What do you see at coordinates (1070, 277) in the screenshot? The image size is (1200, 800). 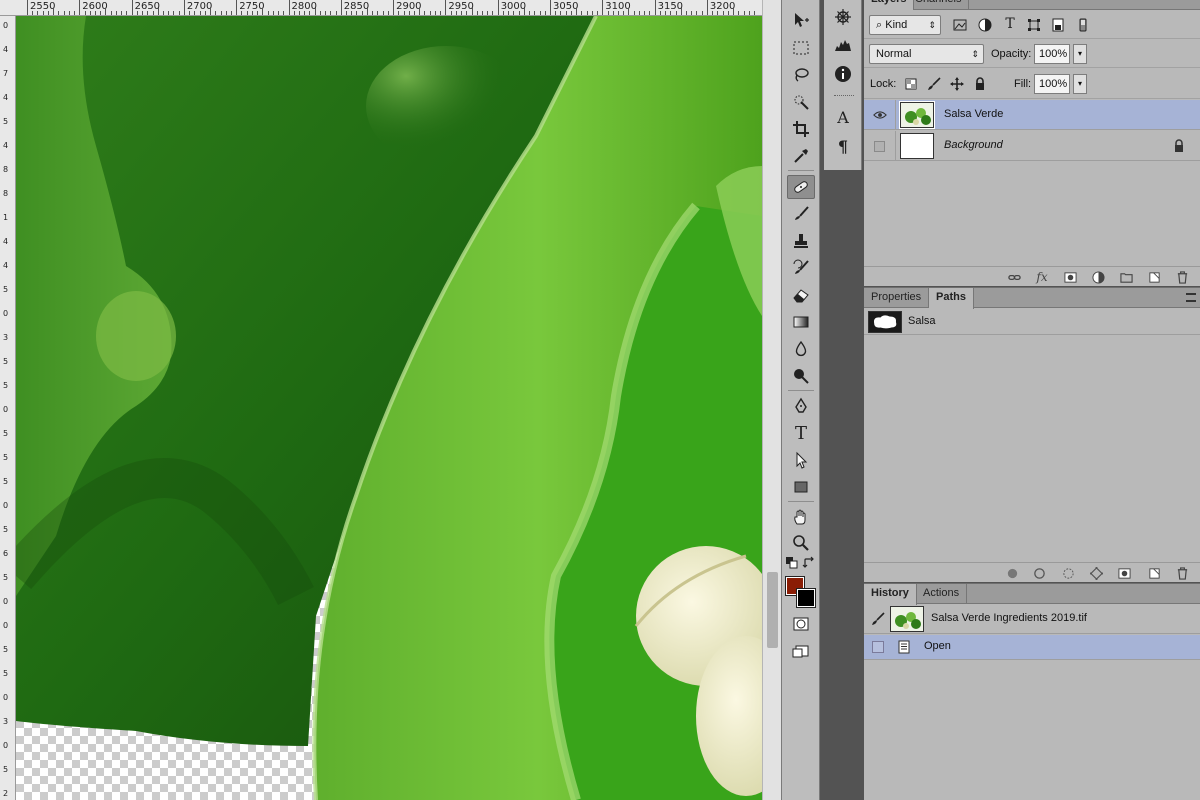 I see `add-mask-icon` at bounding box center [1070, 277].